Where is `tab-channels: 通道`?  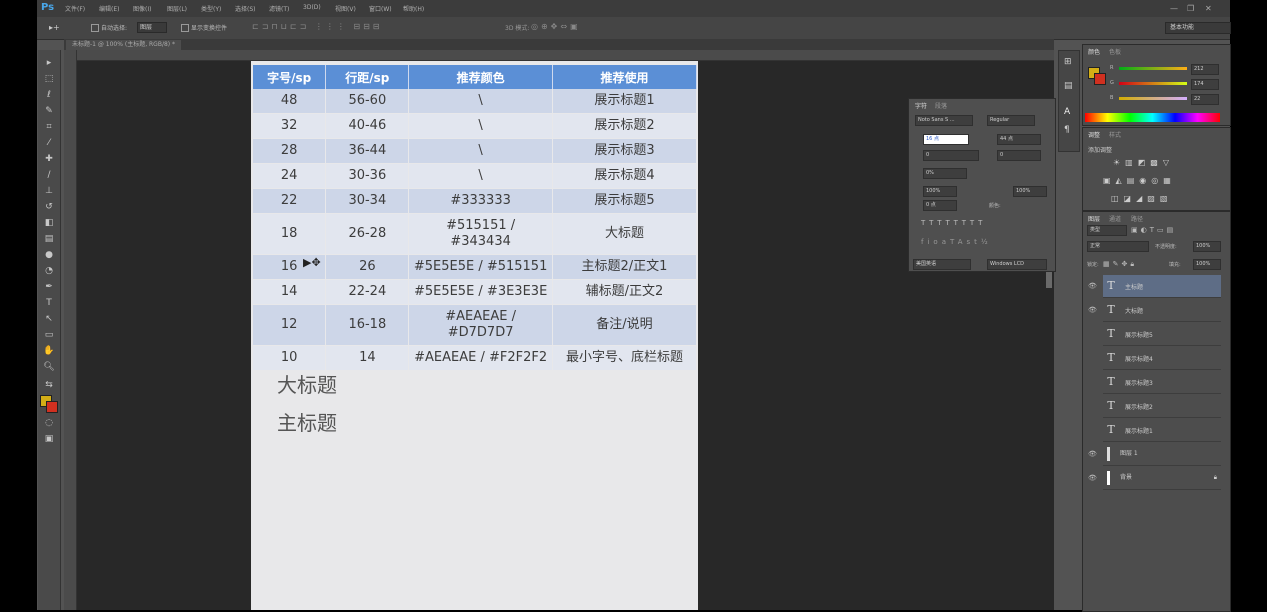 tab-channels: 通道 is located at coordinates (1115, 218).